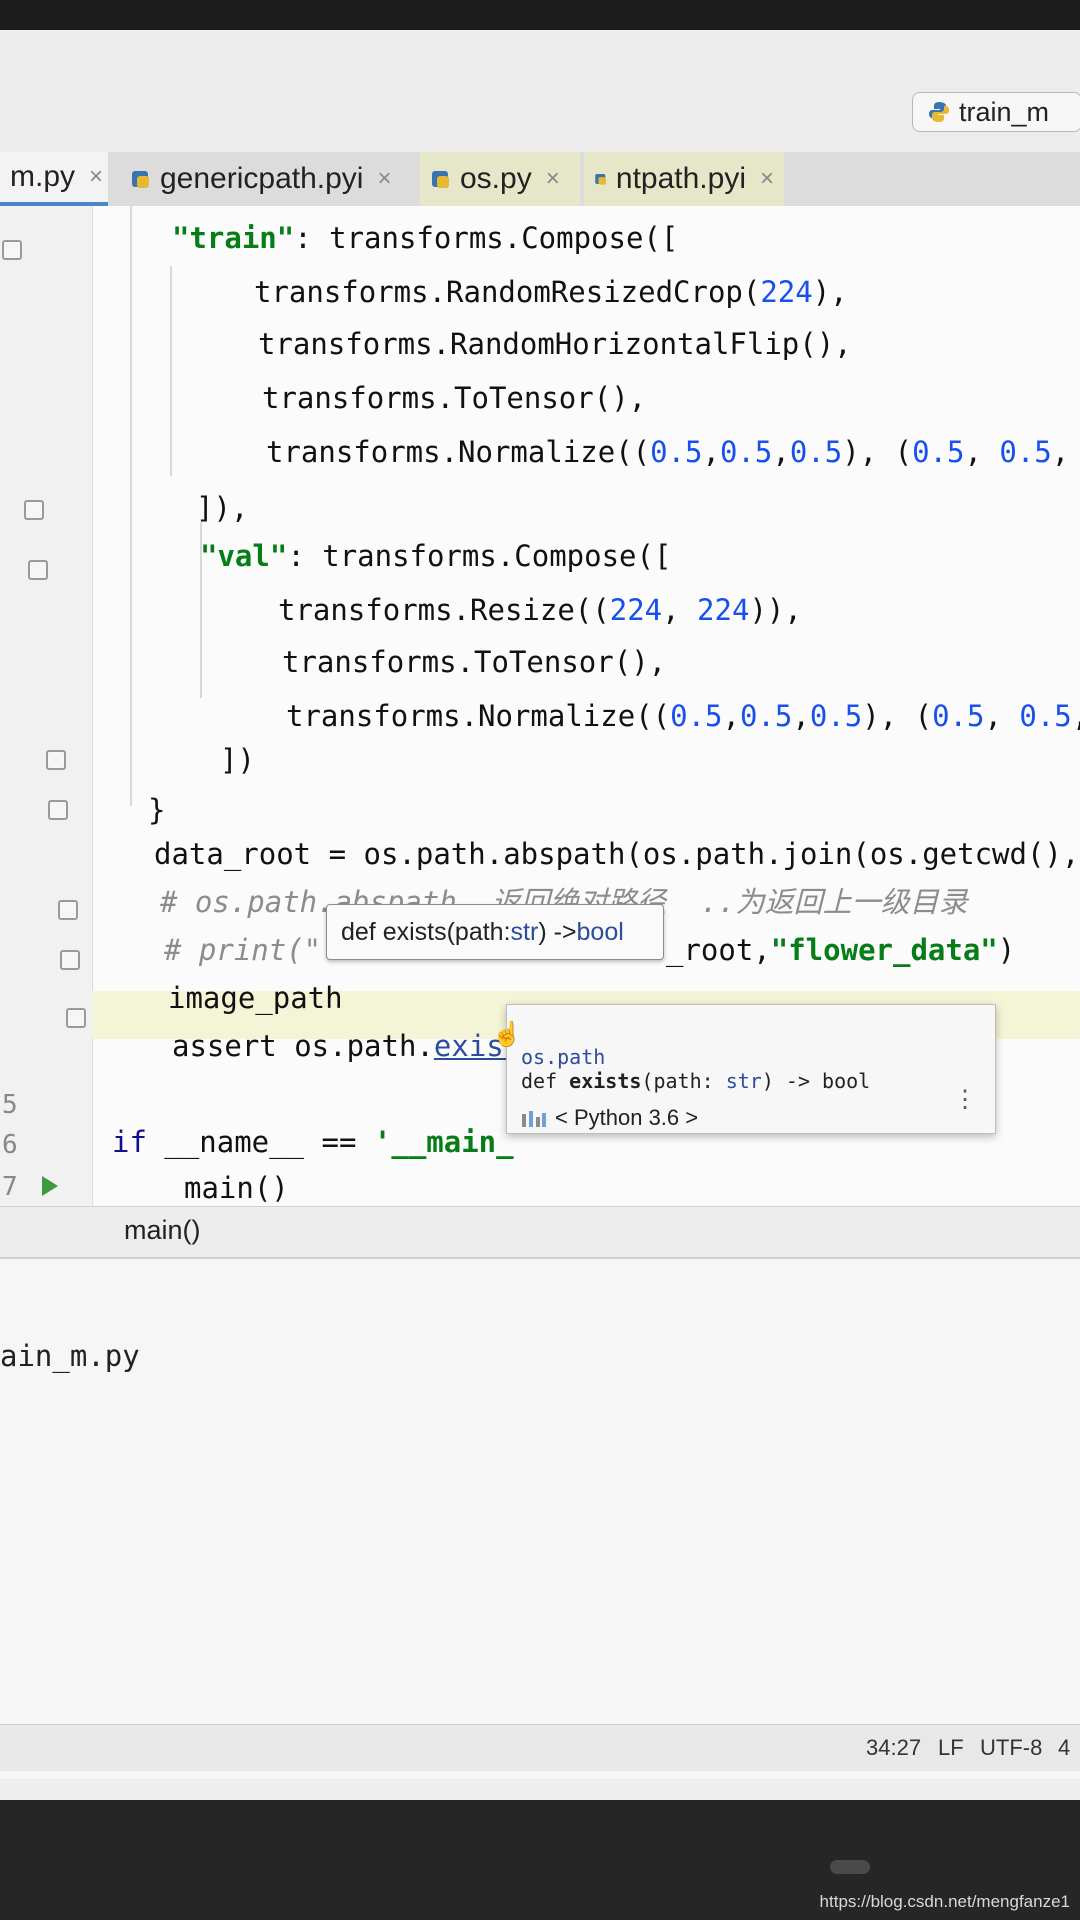  I want to click on doc-sig-type: str, so click(743, 1081).